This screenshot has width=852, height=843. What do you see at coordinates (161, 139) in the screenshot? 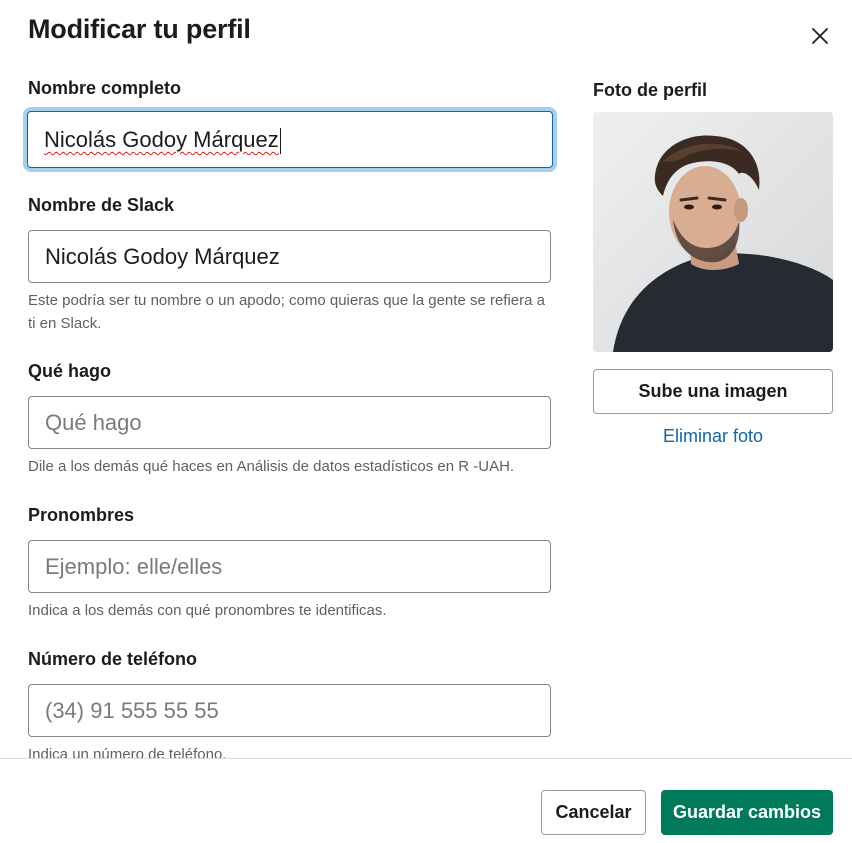
I see `full-name-value: Nicolás Godoy Márquez` at bounding box center [161, 139].